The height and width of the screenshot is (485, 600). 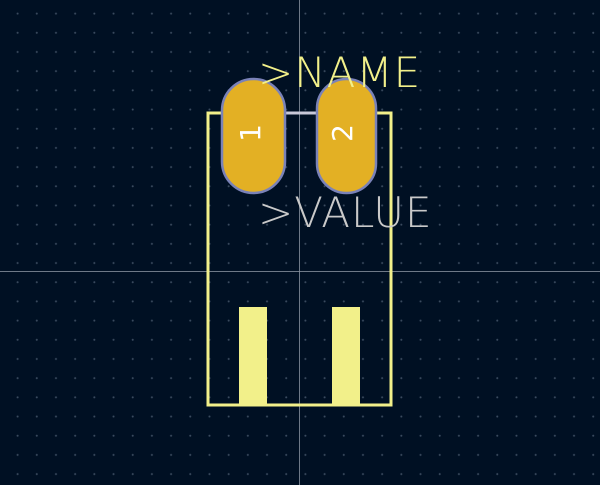 What do you see at coordinates (250, 133) in the screenshot?
I see `pad-1-number: 1` at bounding box center [250, 133].